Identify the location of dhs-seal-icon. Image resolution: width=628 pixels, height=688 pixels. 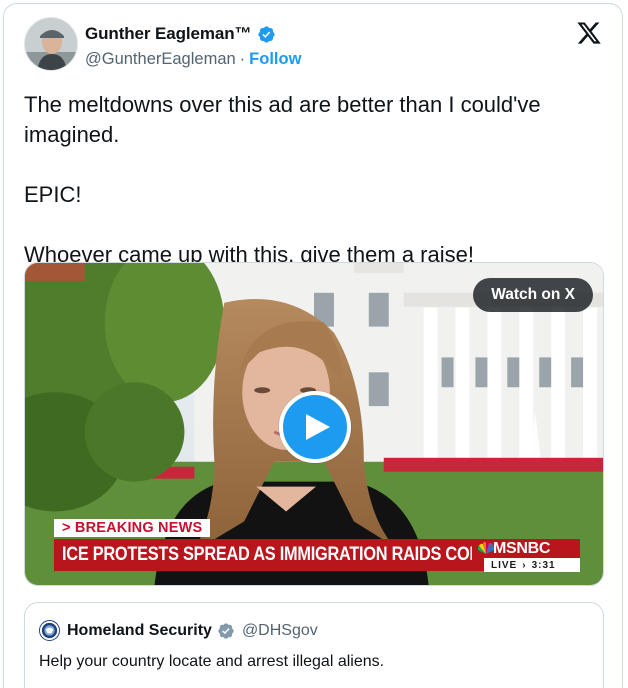
(49, 630).